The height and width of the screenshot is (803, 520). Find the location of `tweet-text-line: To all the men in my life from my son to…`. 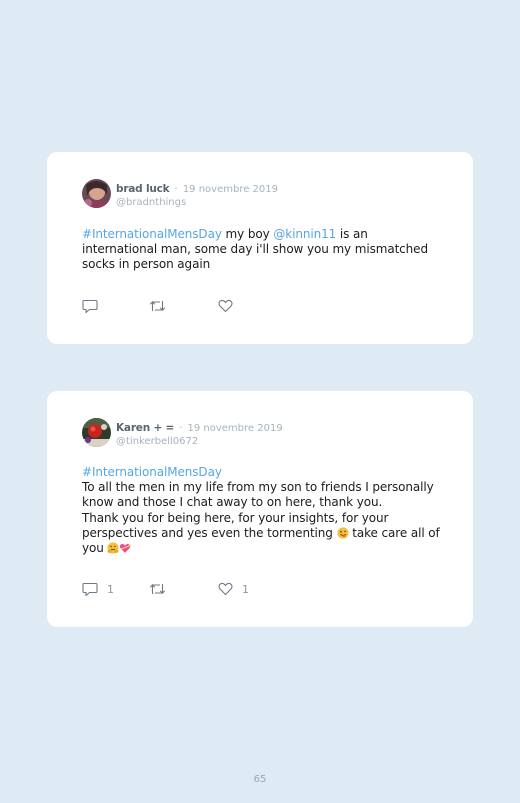

tweet-text-line: To all the men in my life from my son to… is located at coordinates (258, 495).